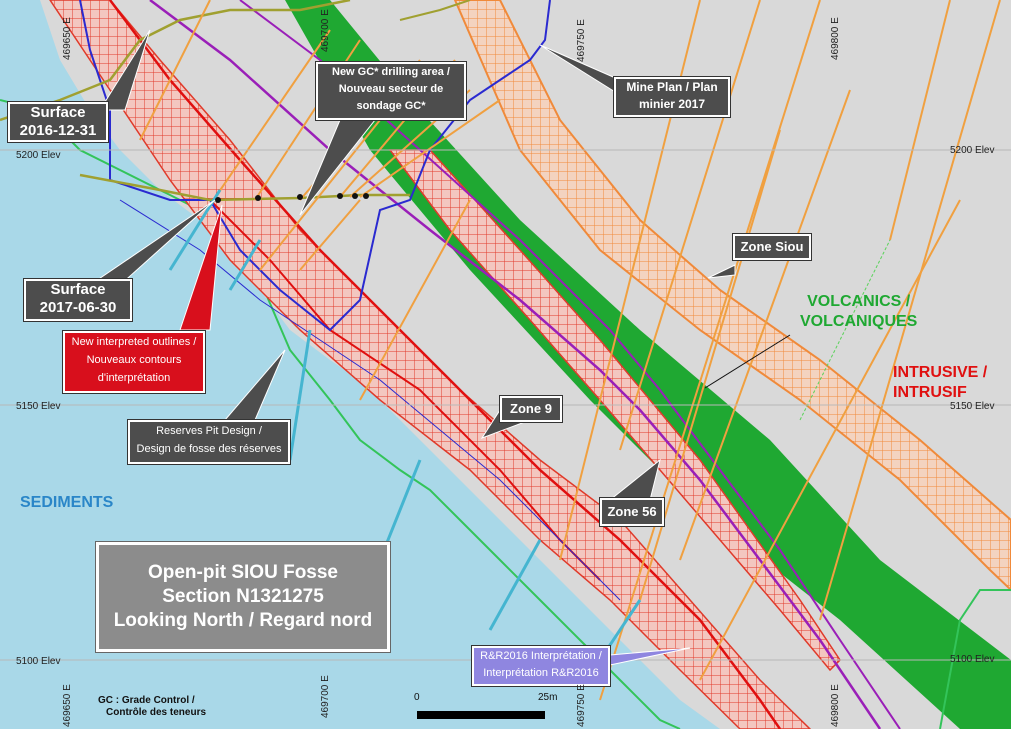 The height and width of the screenshot is (729, 1011). Describe the element at coordinates (940, 382) in the screenshot. I see `label-intrusive: INTRUSIVE / INTRUSIF` at that location.